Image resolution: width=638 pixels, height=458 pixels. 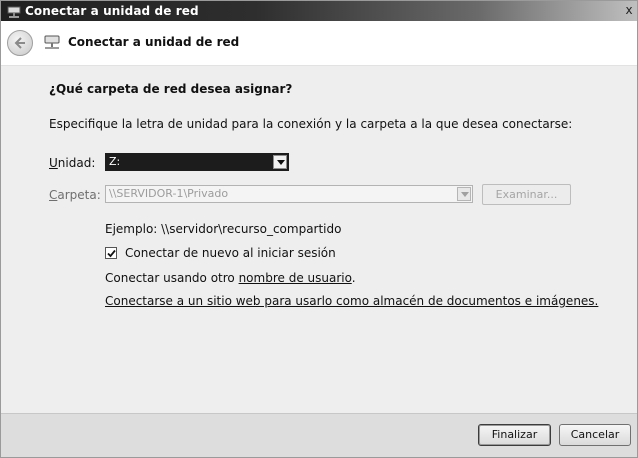 What do you see at coordinates (319, 43) in the screenshot?
I see `navigation-bar: Conectar a unidad de red` at bounding box center [319, 43].